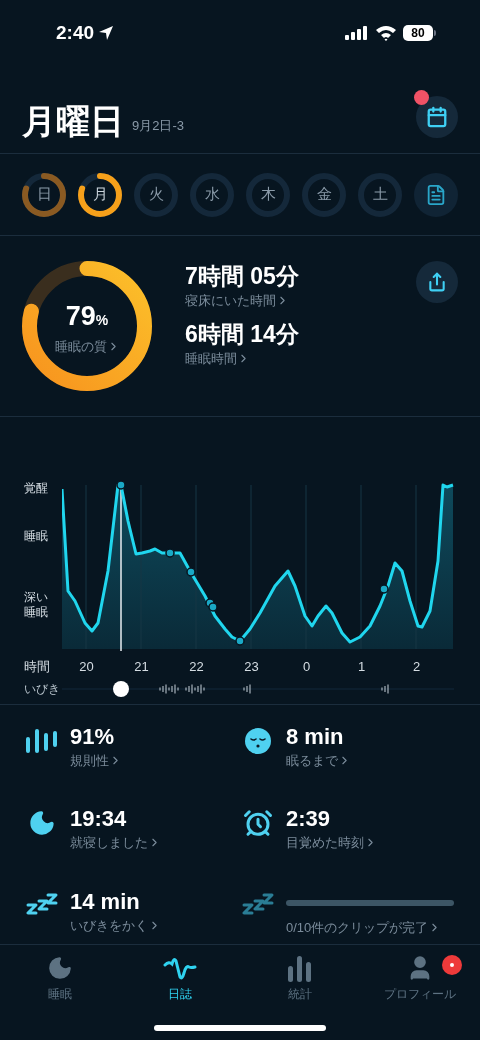  I want to click on quality-link: 睡眠の質, so click(87, 346).